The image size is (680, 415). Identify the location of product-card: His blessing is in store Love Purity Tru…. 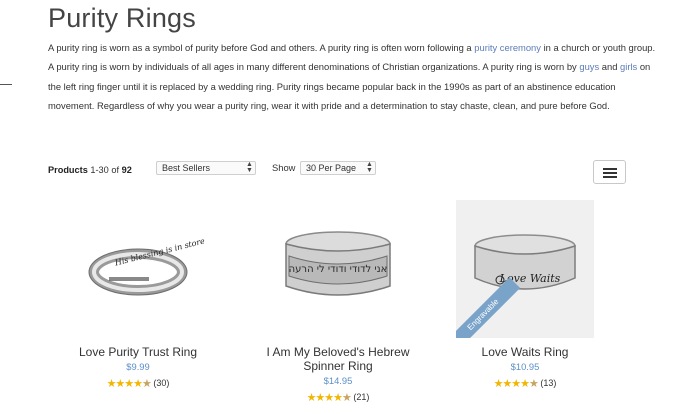
(138, 295).